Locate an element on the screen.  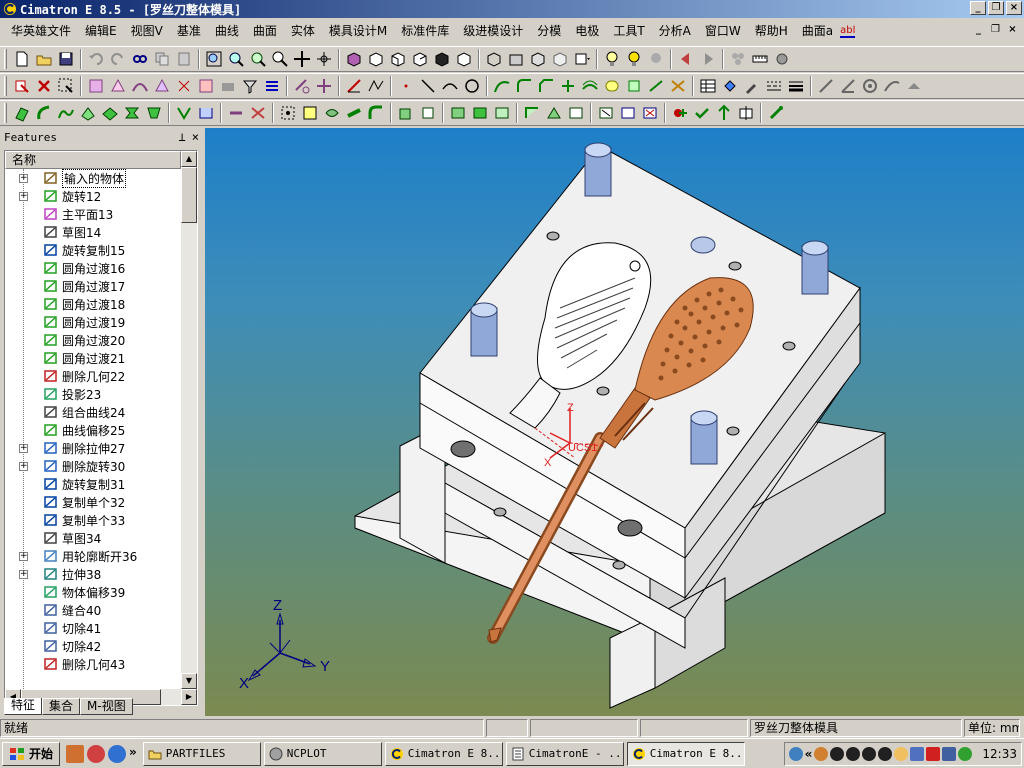
solid-fillet-icon is located at coordinates (532, 113).